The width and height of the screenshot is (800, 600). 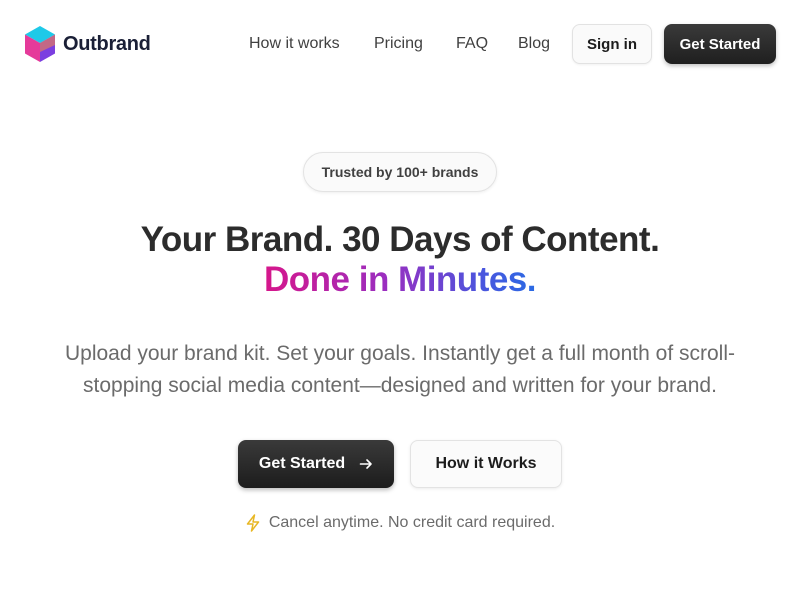 I want to click on sign-in-button: Sign in, so click(x=612, y=44).